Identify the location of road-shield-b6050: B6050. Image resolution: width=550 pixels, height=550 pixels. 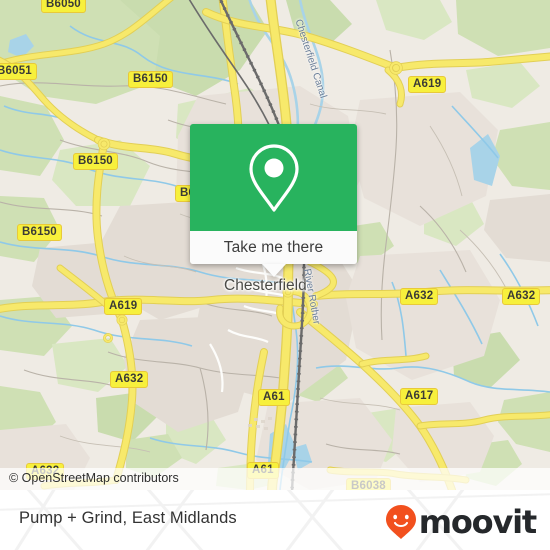
(63, 6).